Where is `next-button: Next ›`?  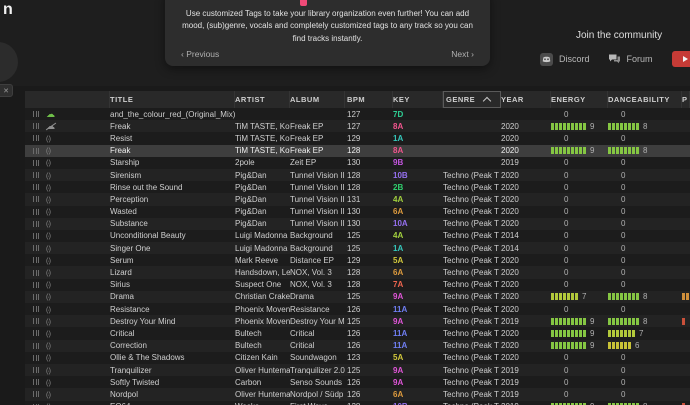 next-button: Next › is located at coordinates (462, 54).